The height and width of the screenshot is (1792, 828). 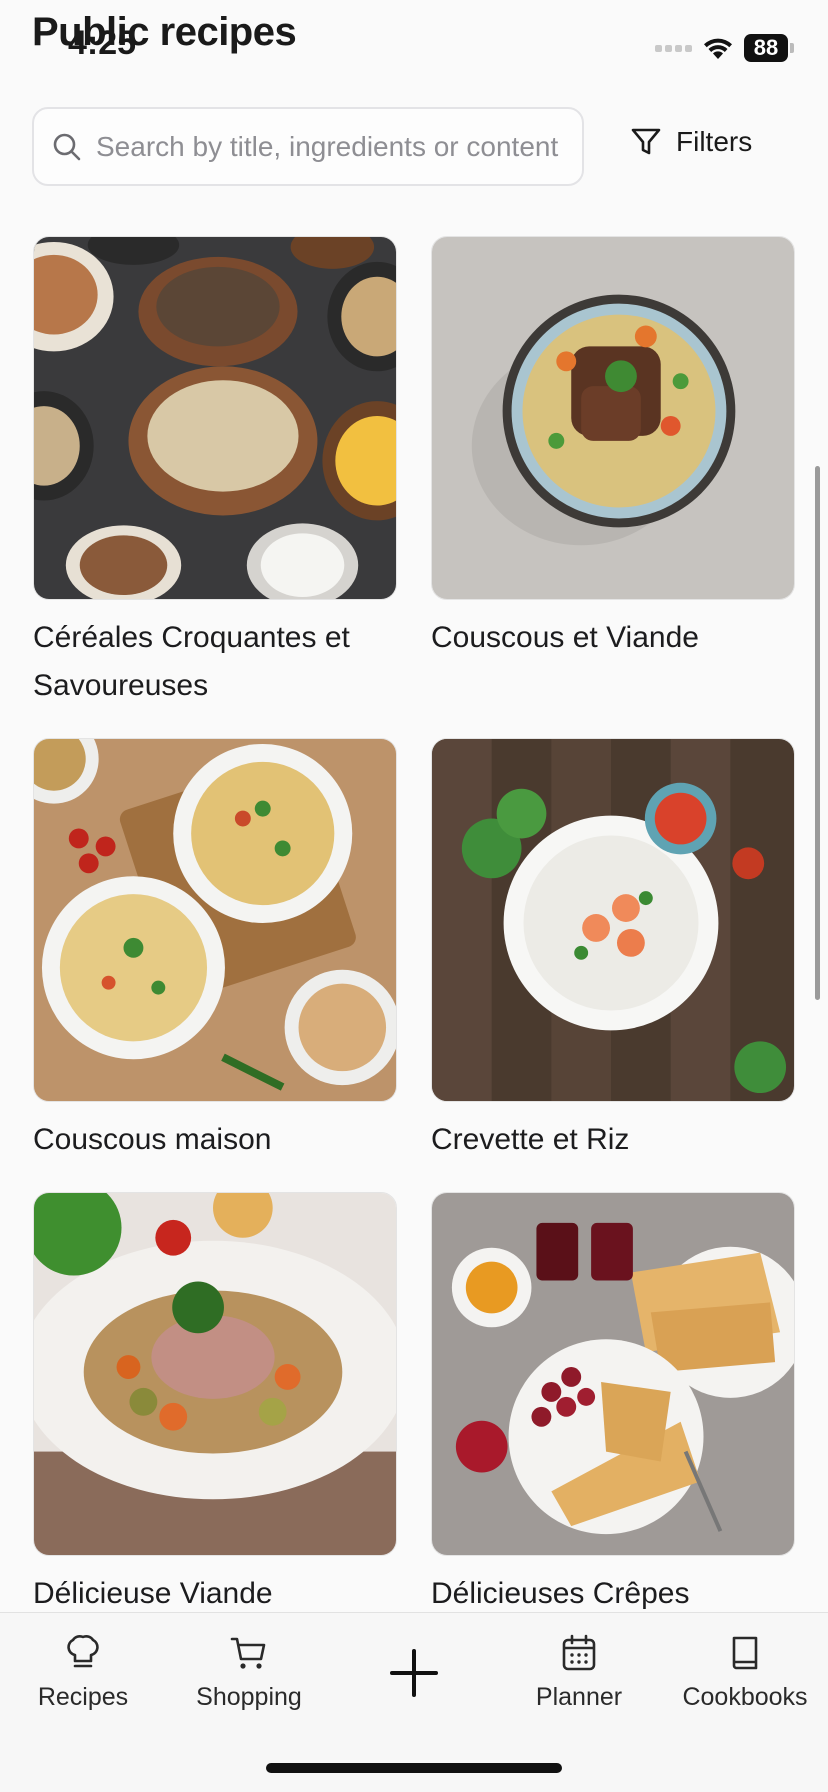 What do you see at coordinates (248, 1653) in the screenshot?
I see `shopping-cart-icon` at bounding box center [248, 1653].